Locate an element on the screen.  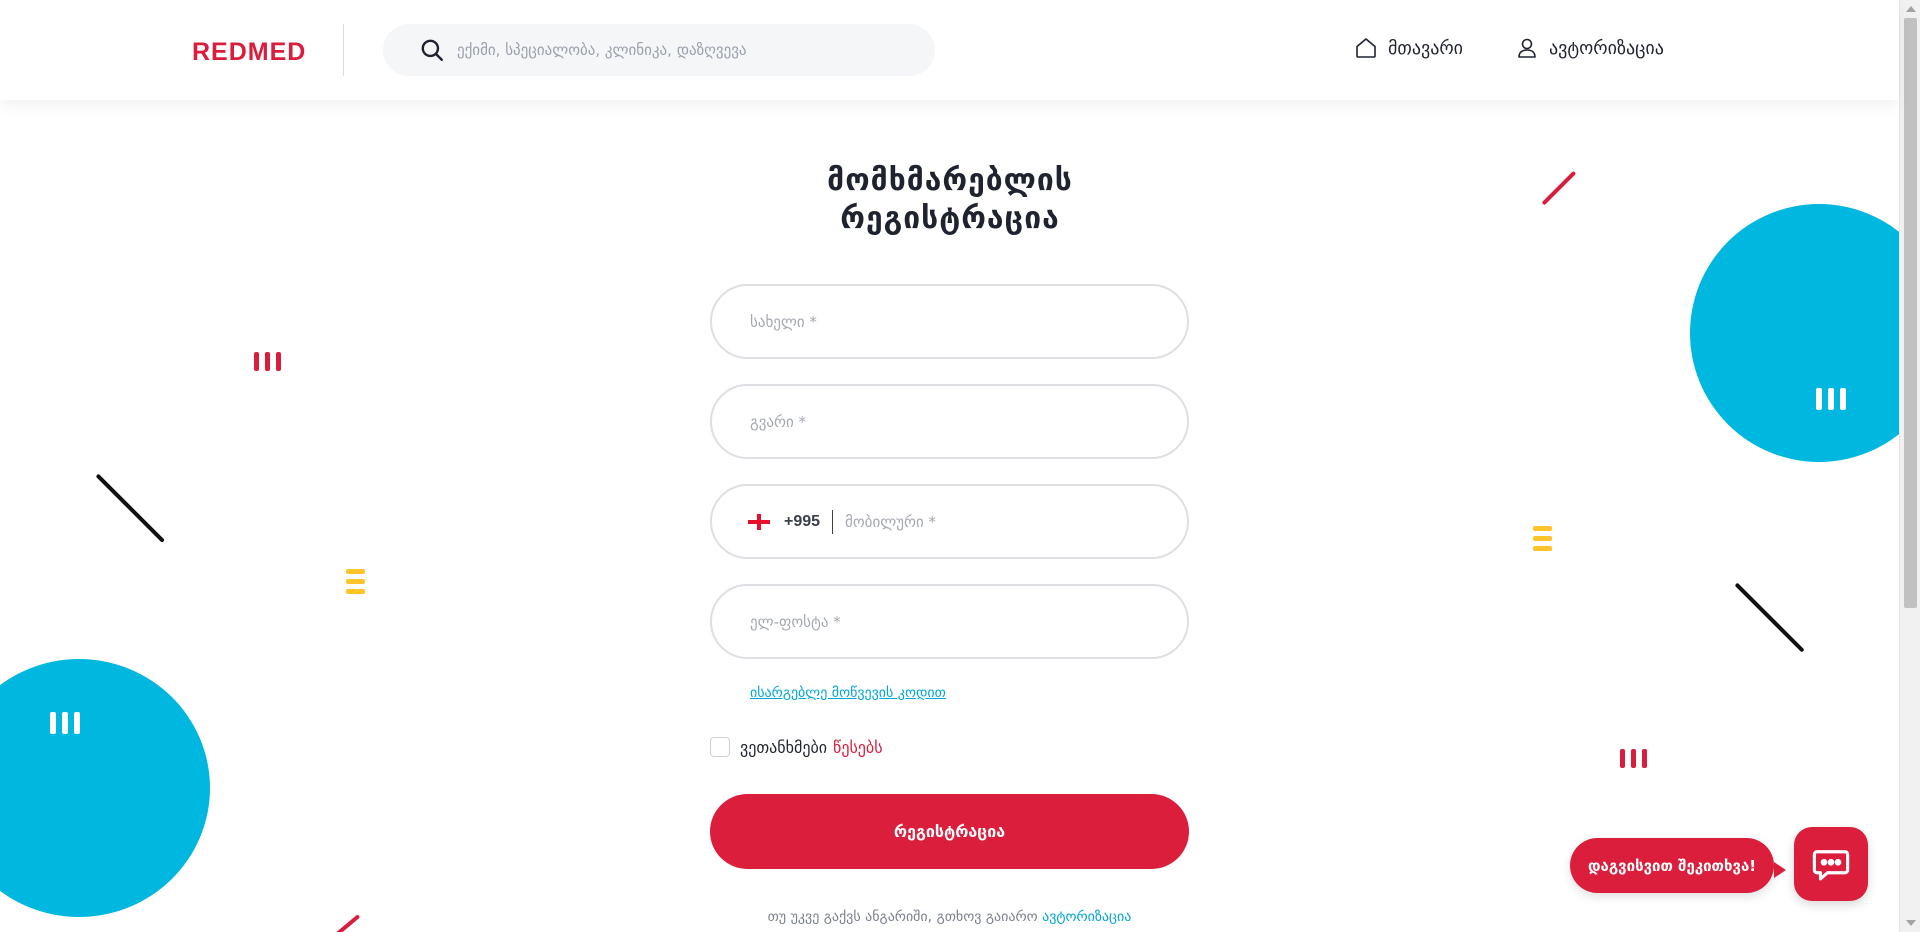
phone-input is located at coordinates (995, 521).